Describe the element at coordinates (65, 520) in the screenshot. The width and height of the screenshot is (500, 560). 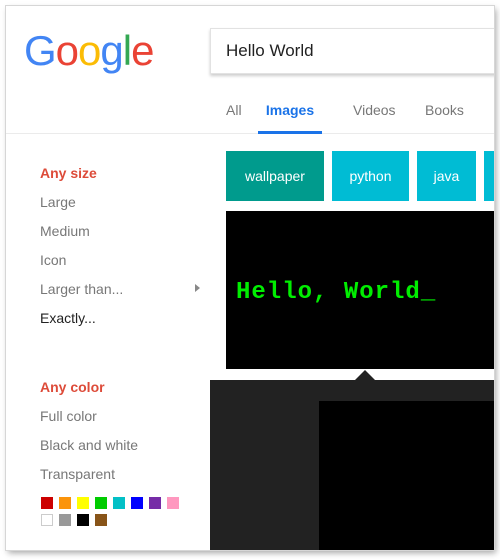
I see `color-swatch-gray` at that location.